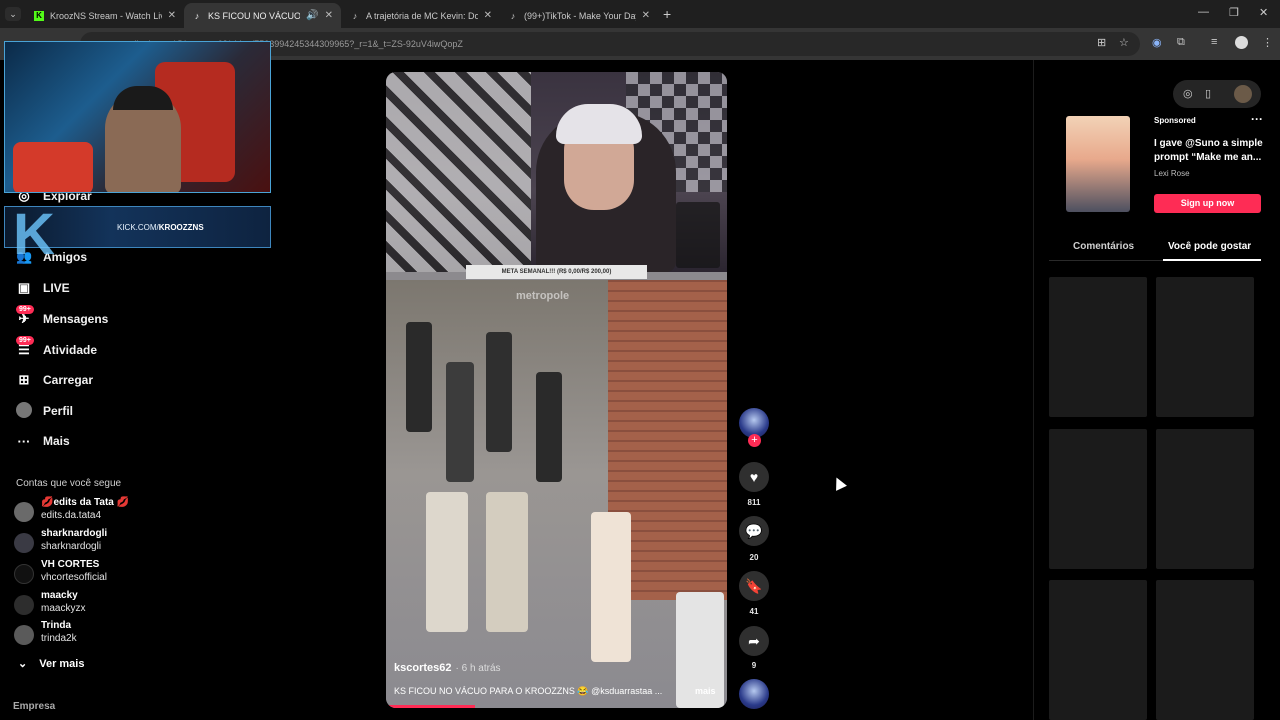  What do you see at coordinates (599, 124) in the screenshot?
I see `headset-shape` at bounding box center [599, 124].